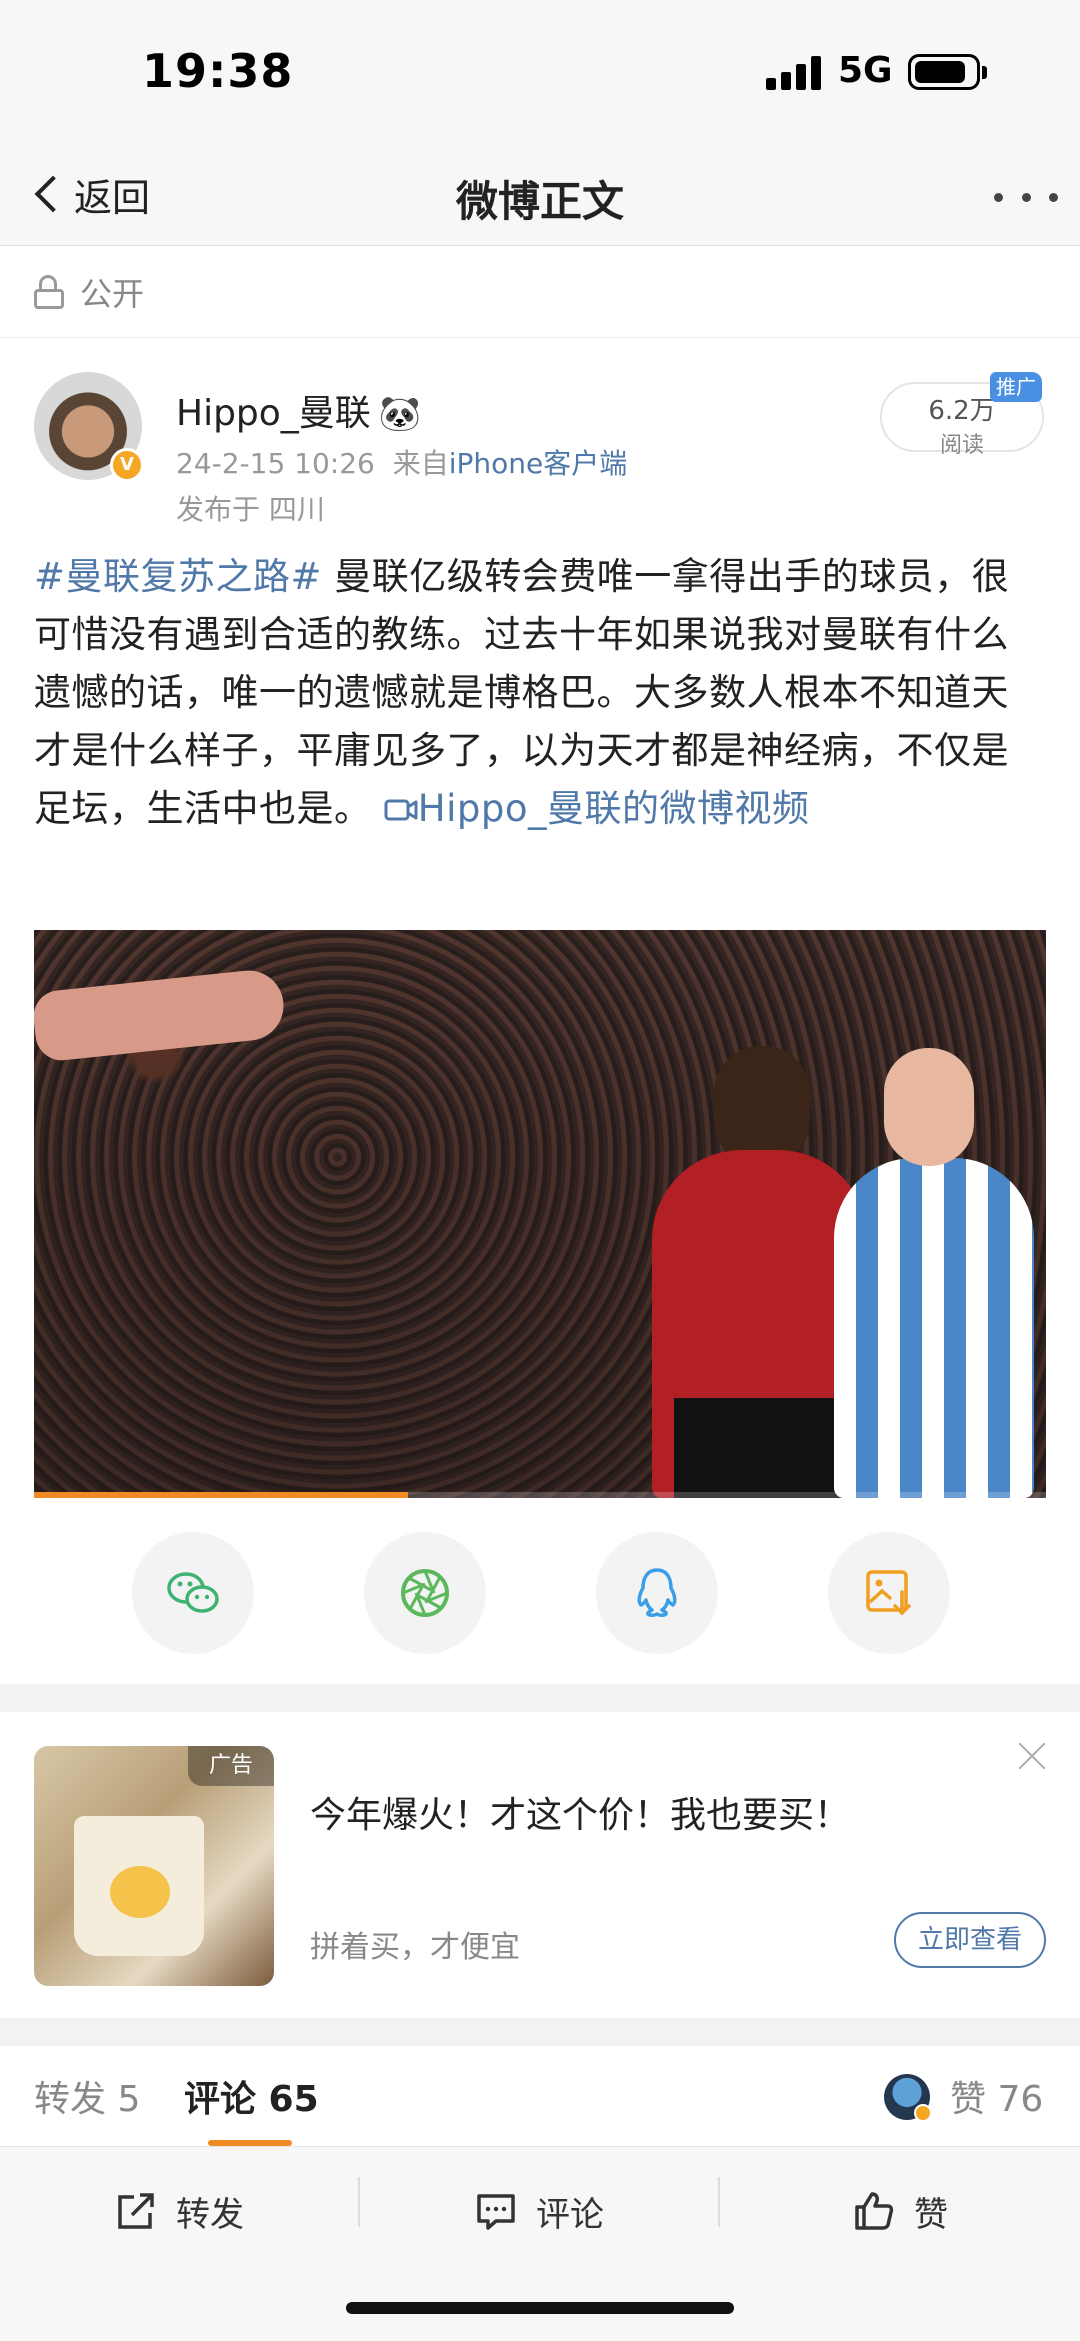 The width and height of the screenshot is (1080, 2341). I want to click on save-image-button, so click(889, 1593).